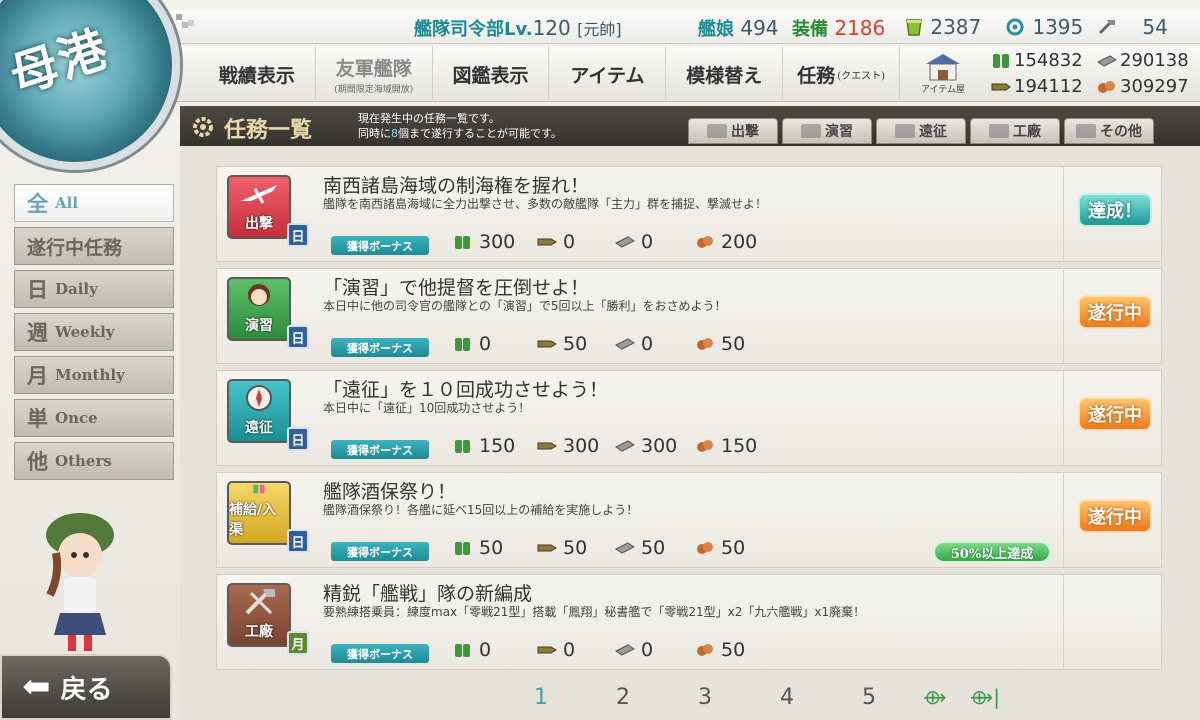 This screenshot has height=720, width=1200. What do you see at coordinates (497, 242) in the screenshot?
I see `reward-fuel-value: 300` at bounding box center [497, 242].